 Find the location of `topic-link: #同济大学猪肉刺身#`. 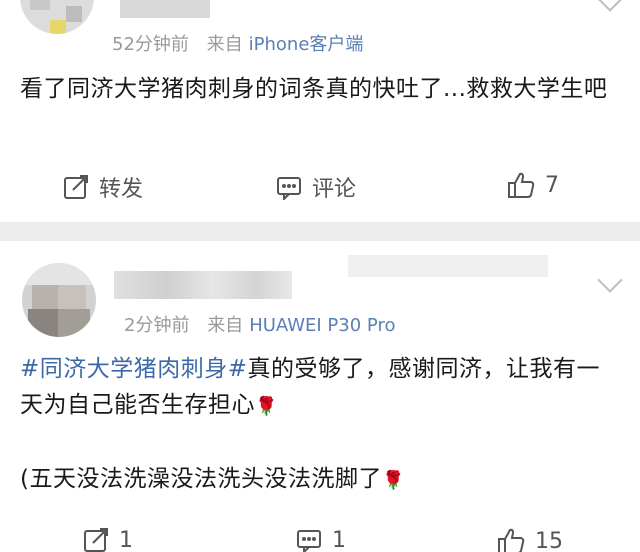

topic-link: #同济大学猪肉刺身# is located at coordinates (134, 369).